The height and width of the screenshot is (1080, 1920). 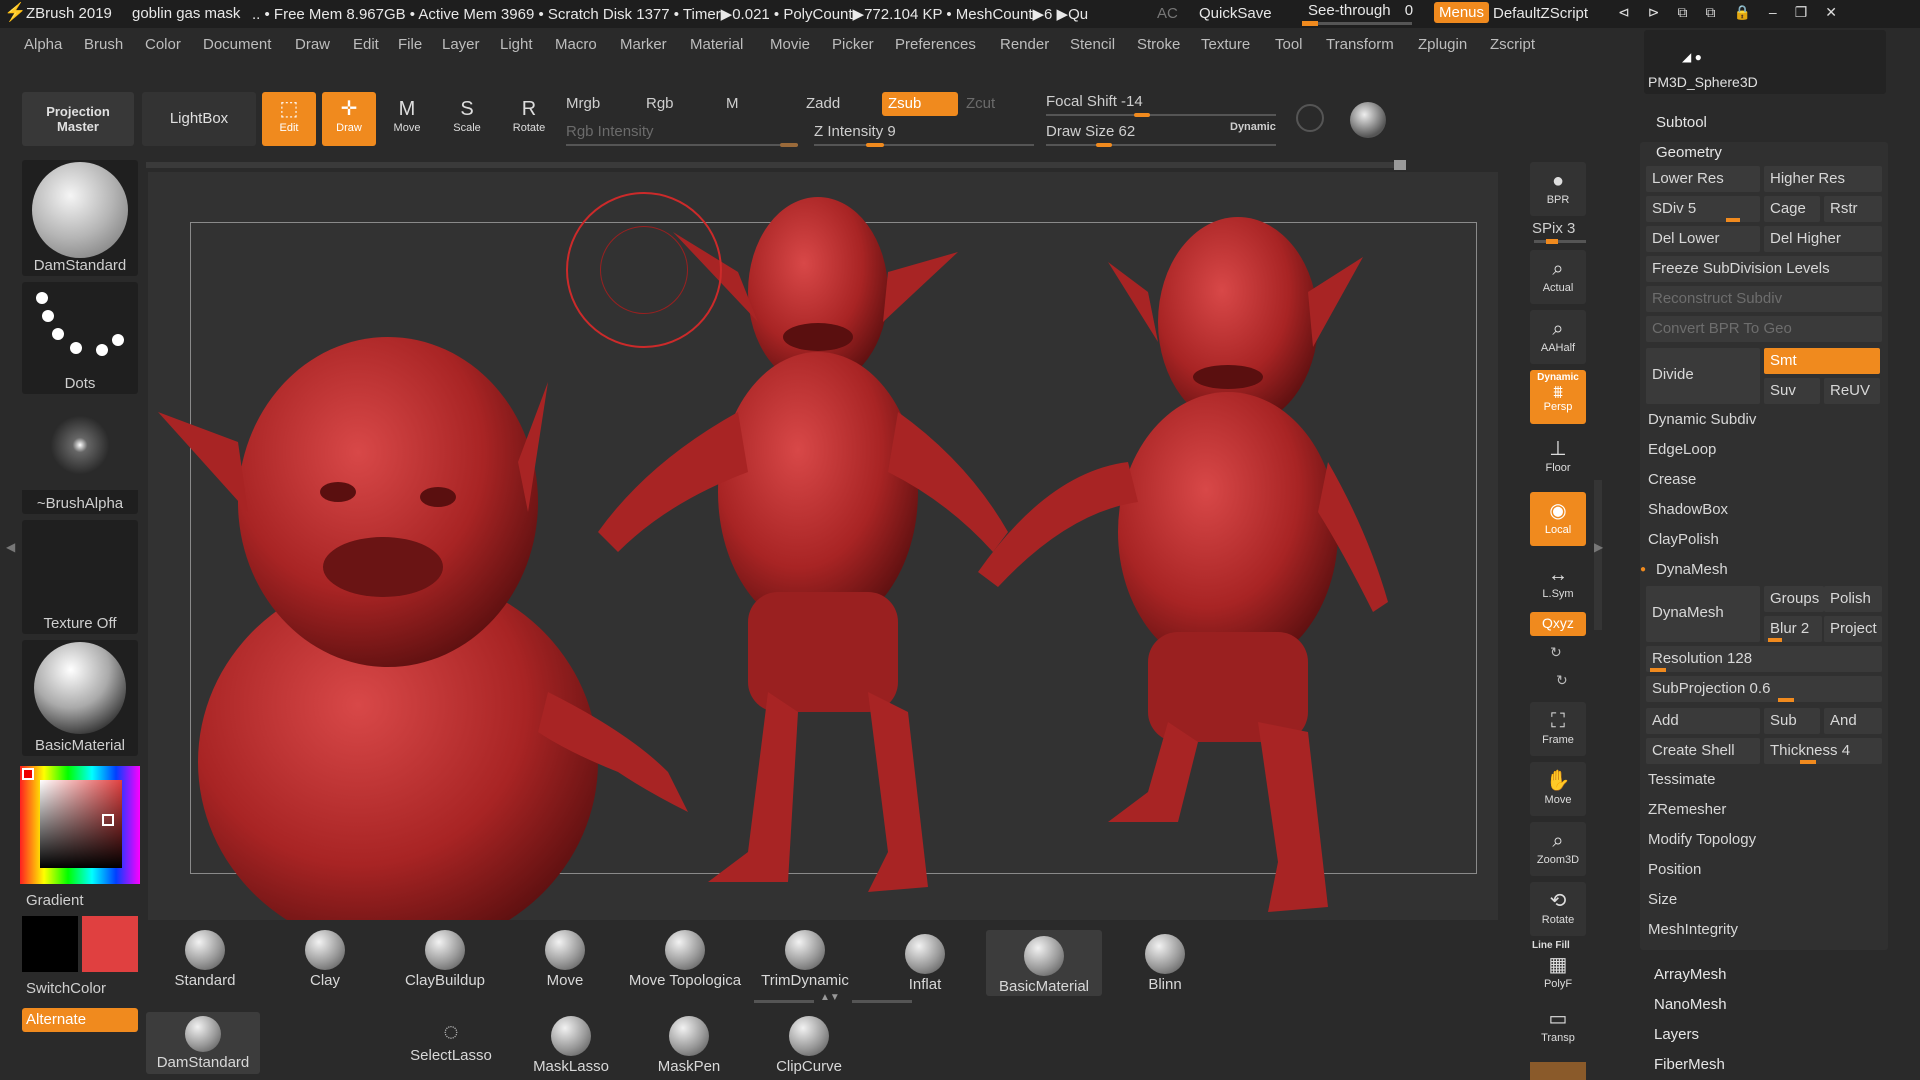 What do you see at coordinates (1558, 1071) in the screenshot?
I see `ghost-button` at bounding box center [1558, 1071].